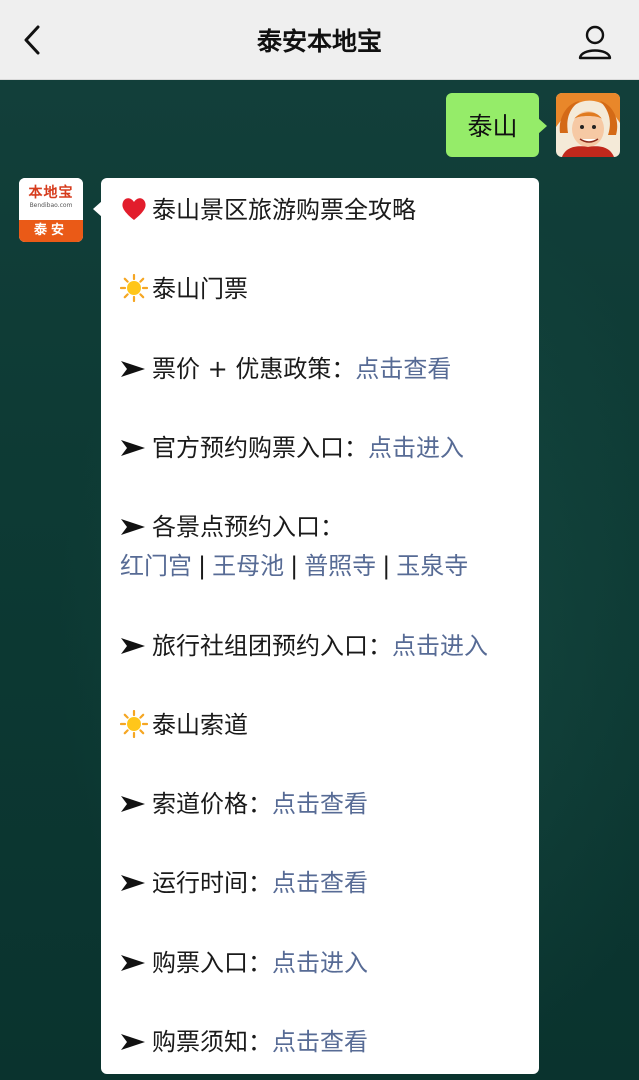 The width and height of the screenshot is (639, 1080). Describe the element at coordinates (440, 646) in the screenshot. I see `agency-booking-link: 点击进入` at that location.